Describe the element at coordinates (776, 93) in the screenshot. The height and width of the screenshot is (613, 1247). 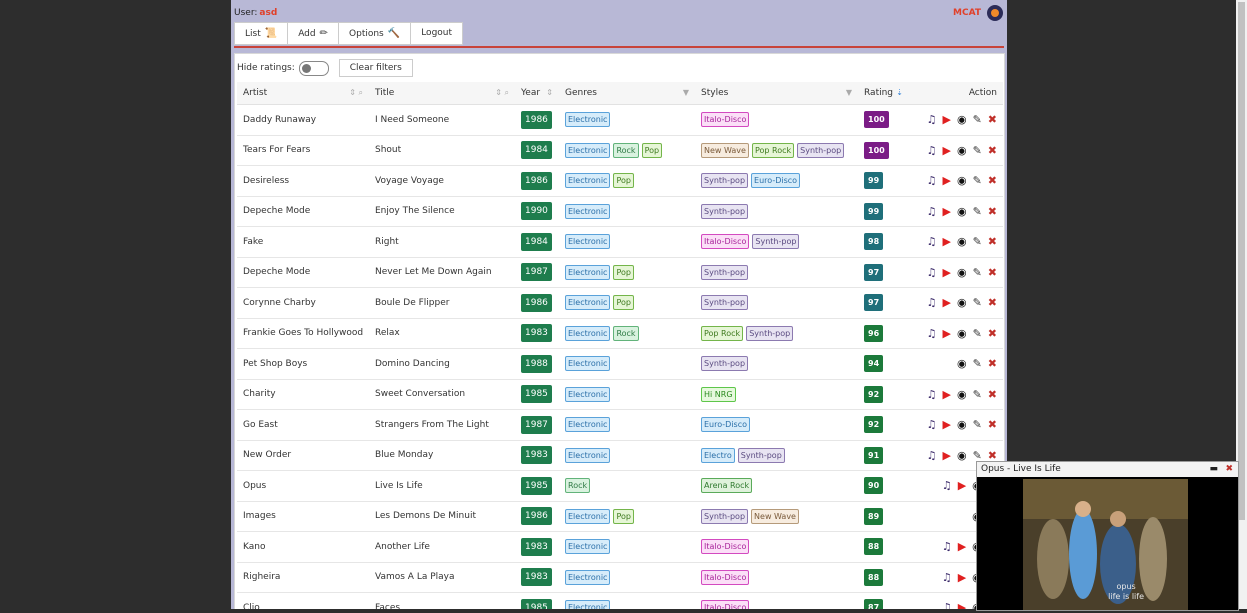
I see `column-styles: Styles ▼` at that location.